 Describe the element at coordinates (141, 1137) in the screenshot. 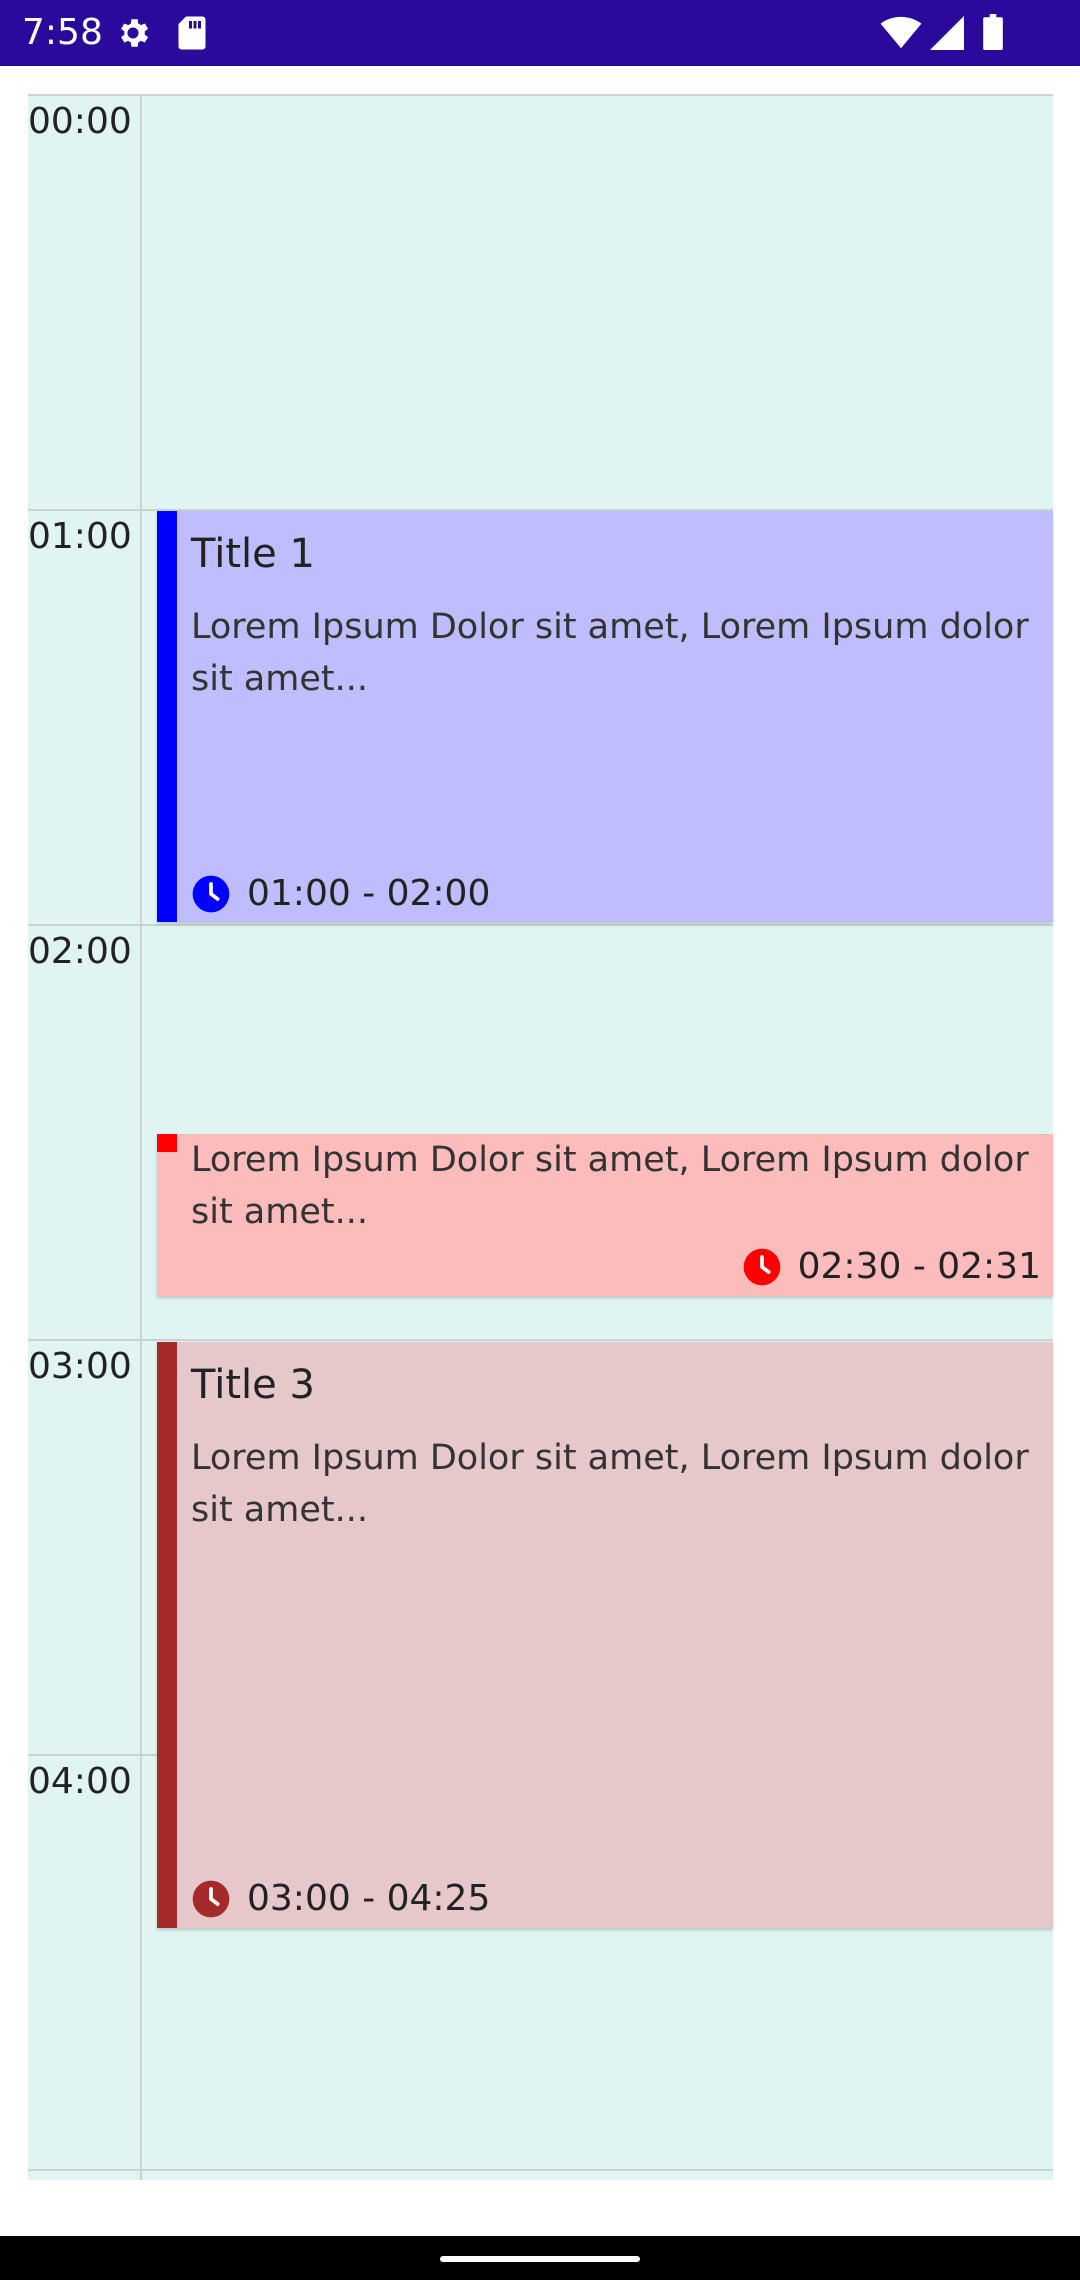

I see `time-column-divider` at that location.